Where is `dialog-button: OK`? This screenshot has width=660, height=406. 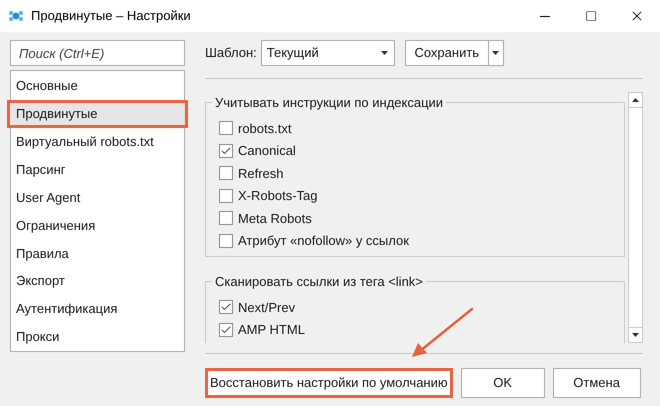
dialog-button: OK is located at coordinates (502, 383).